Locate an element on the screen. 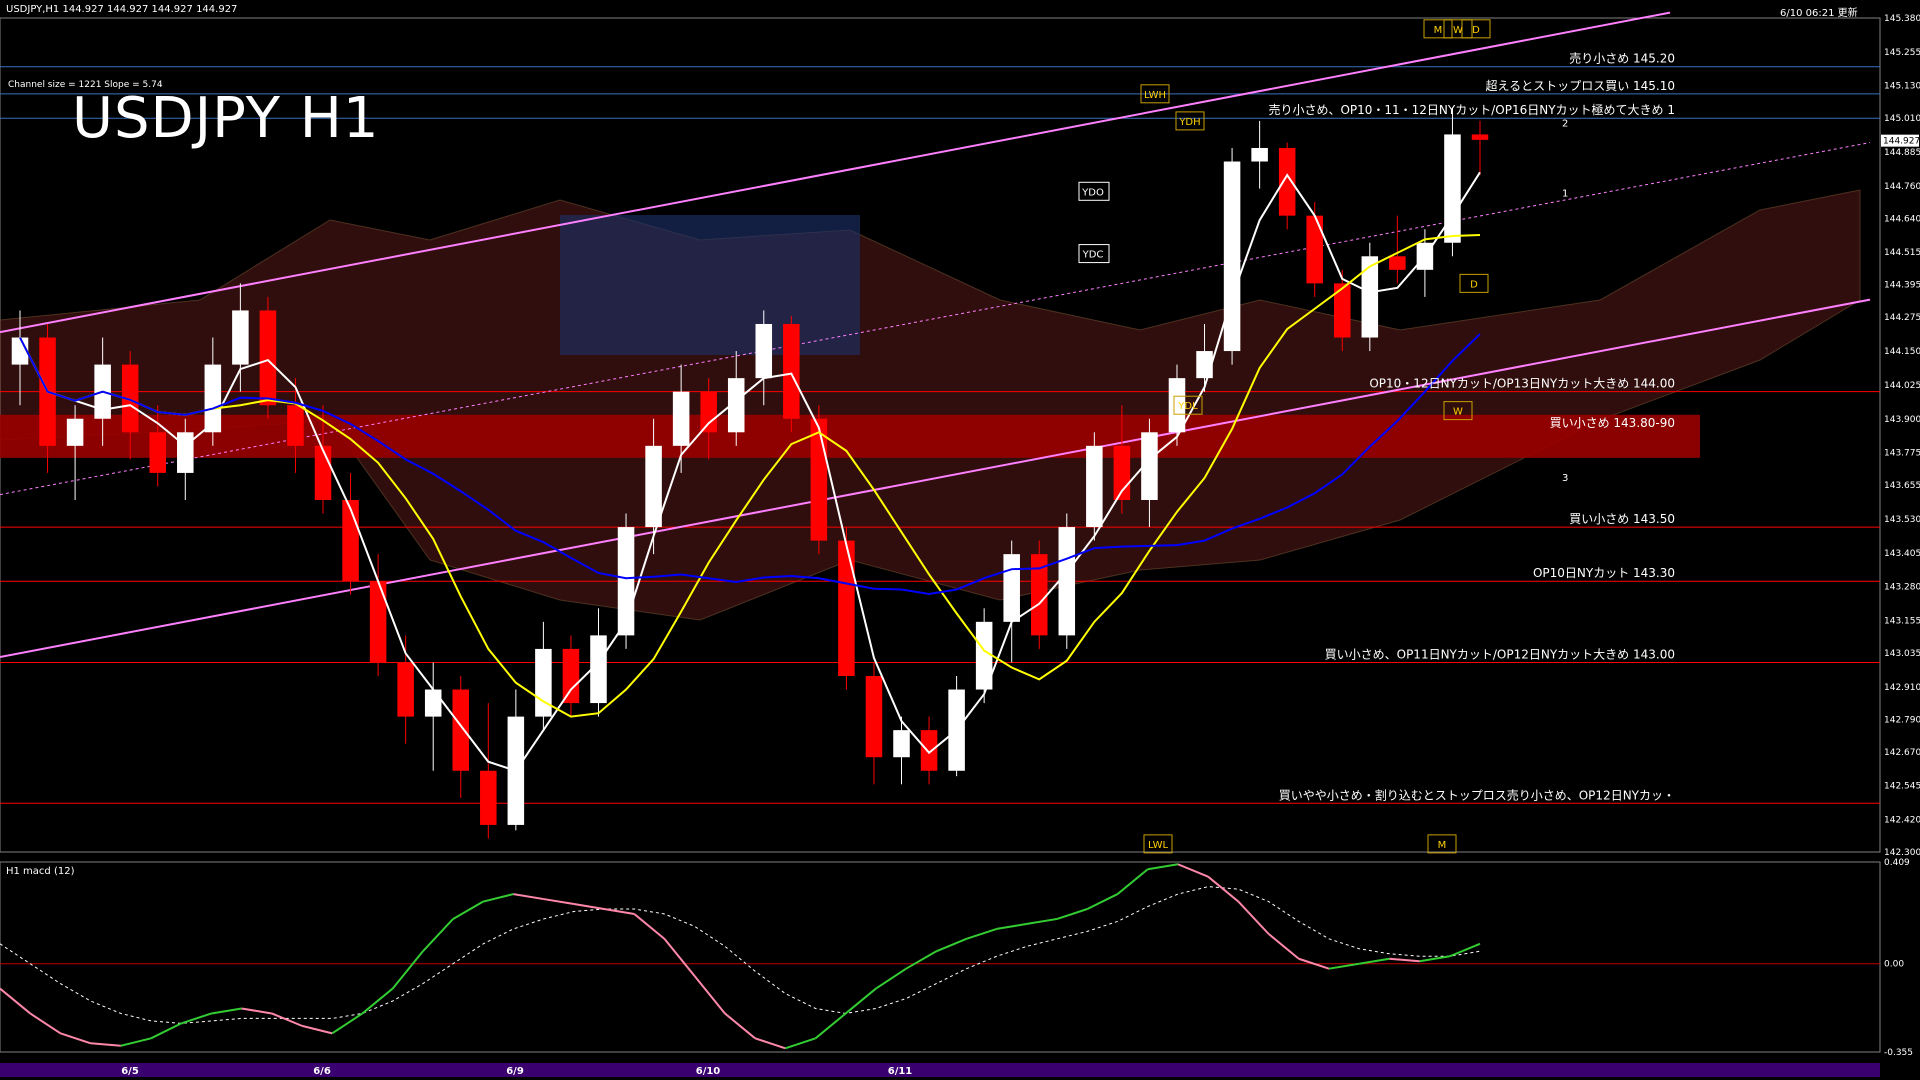  marker-label: YDO is located at coordinates (1092, 192).